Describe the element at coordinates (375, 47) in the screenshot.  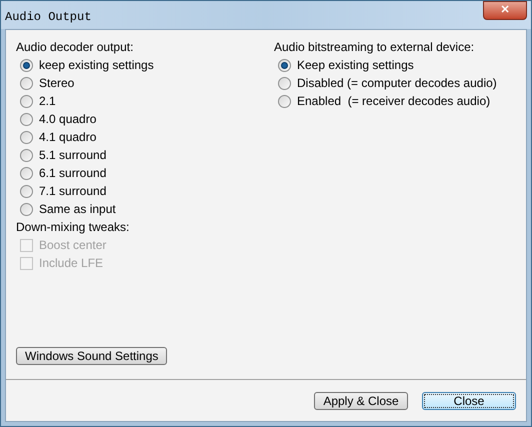
I see `section-heading: Audio bitstreaming to external device:` at that location.